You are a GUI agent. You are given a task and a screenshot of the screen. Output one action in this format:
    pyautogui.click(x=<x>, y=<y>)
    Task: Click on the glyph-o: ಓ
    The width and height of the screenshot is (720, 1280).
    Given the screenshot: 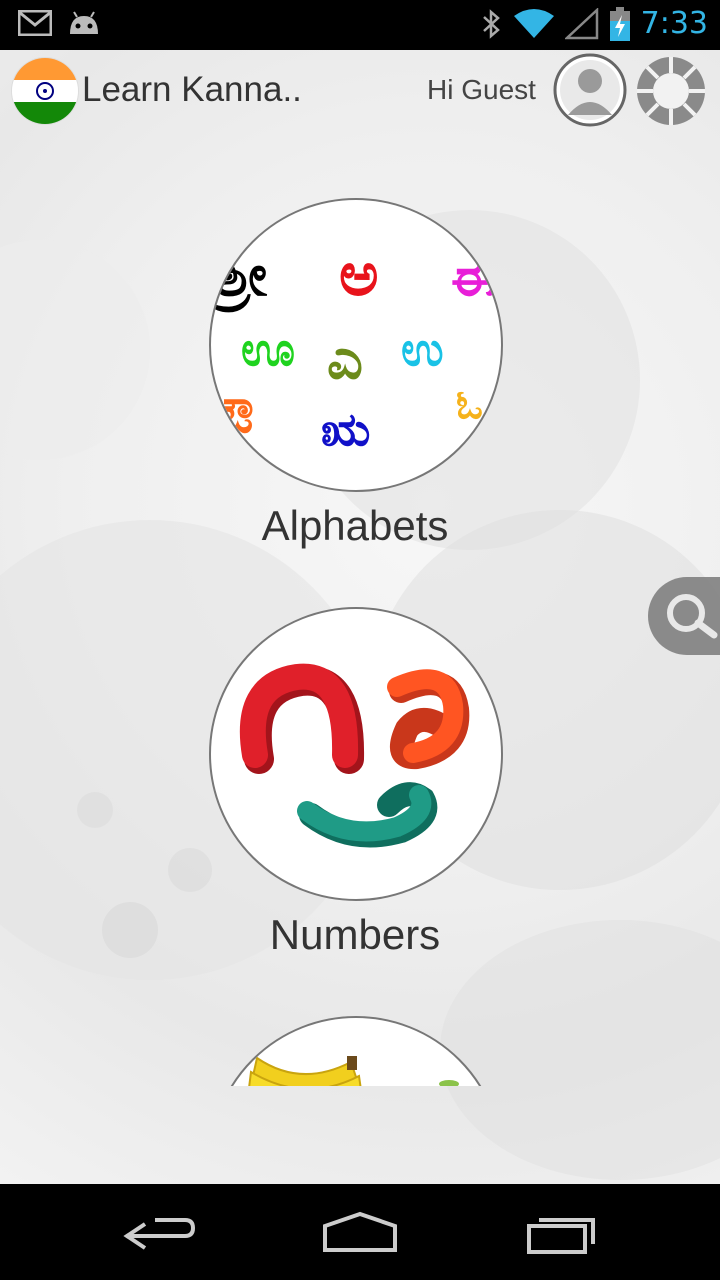 What is the action you would take?
    pyautogui.click(x=469, y=405)
    